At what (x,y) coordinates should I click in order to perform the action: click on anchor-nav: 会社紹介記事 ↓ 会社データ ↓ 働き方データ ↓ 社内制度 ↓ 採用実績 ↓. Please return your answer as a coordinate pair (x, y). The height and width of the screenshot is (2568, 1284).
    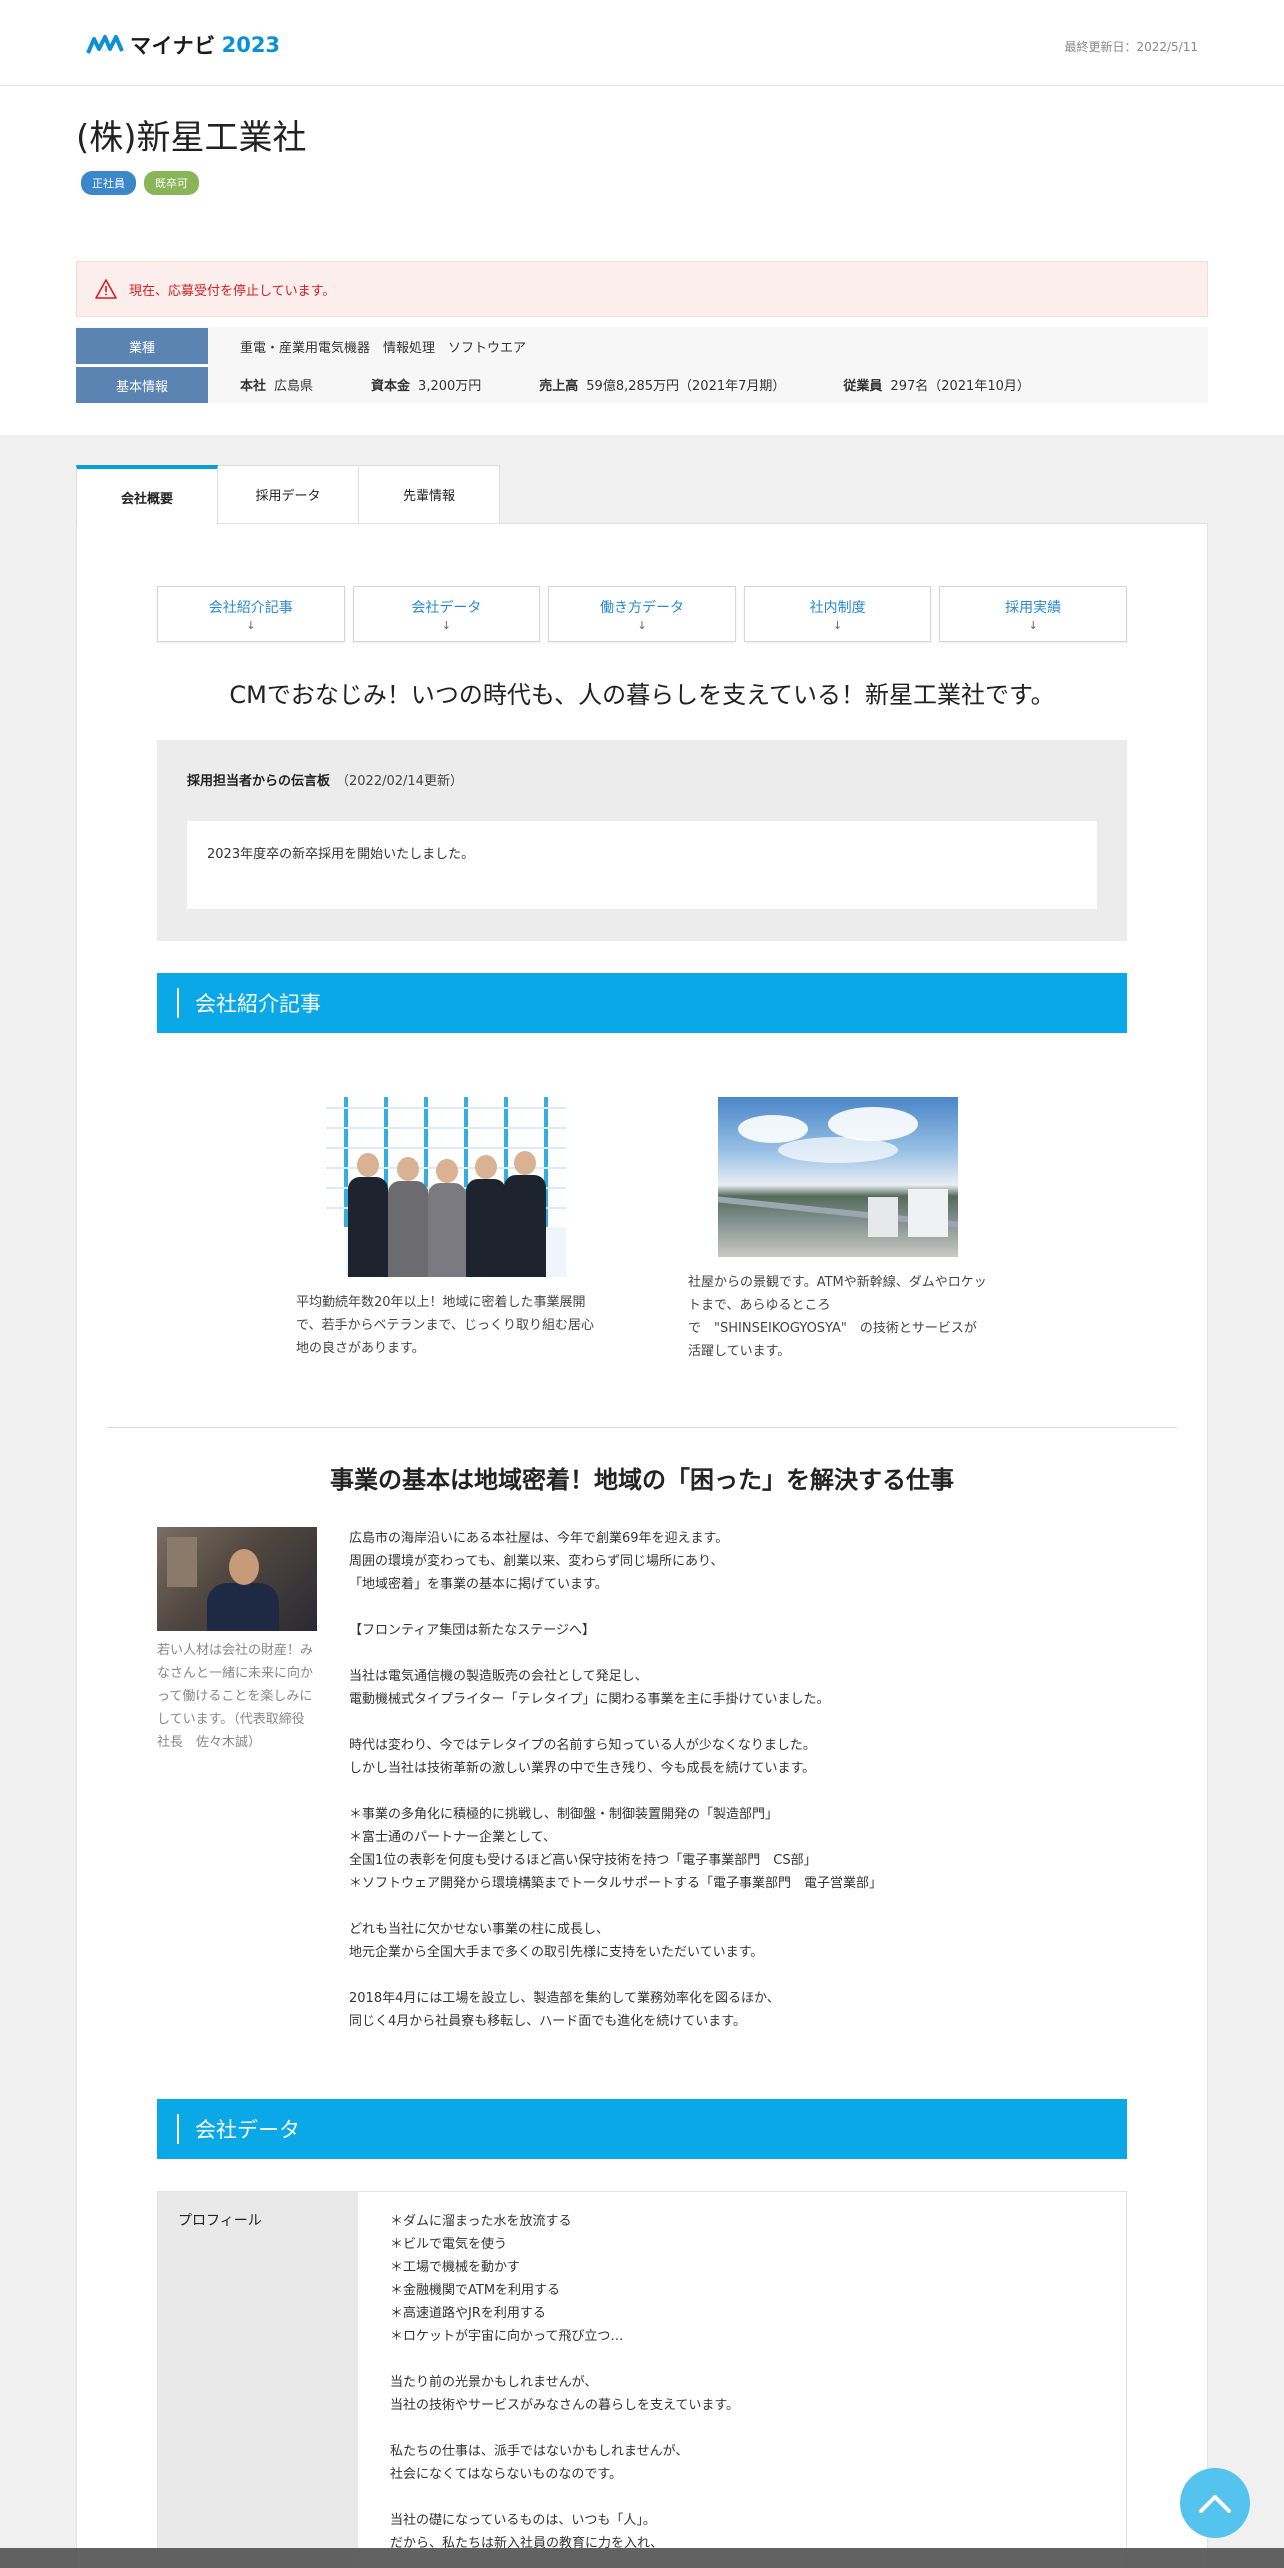
    Looking at the image, I should click on (642, 614).